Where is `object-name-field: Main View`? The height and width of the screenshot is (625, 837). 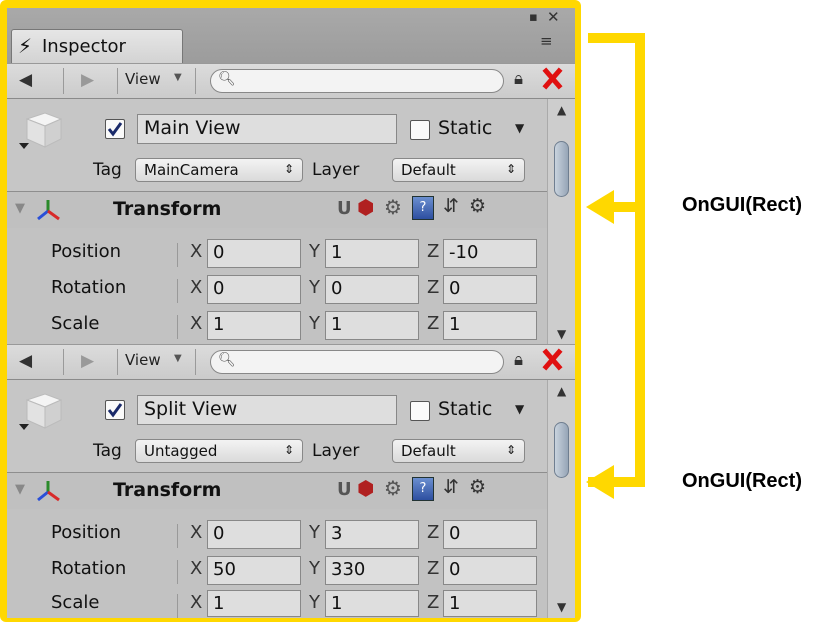 object-name-field: Main View is located at coordinates (267, 129).